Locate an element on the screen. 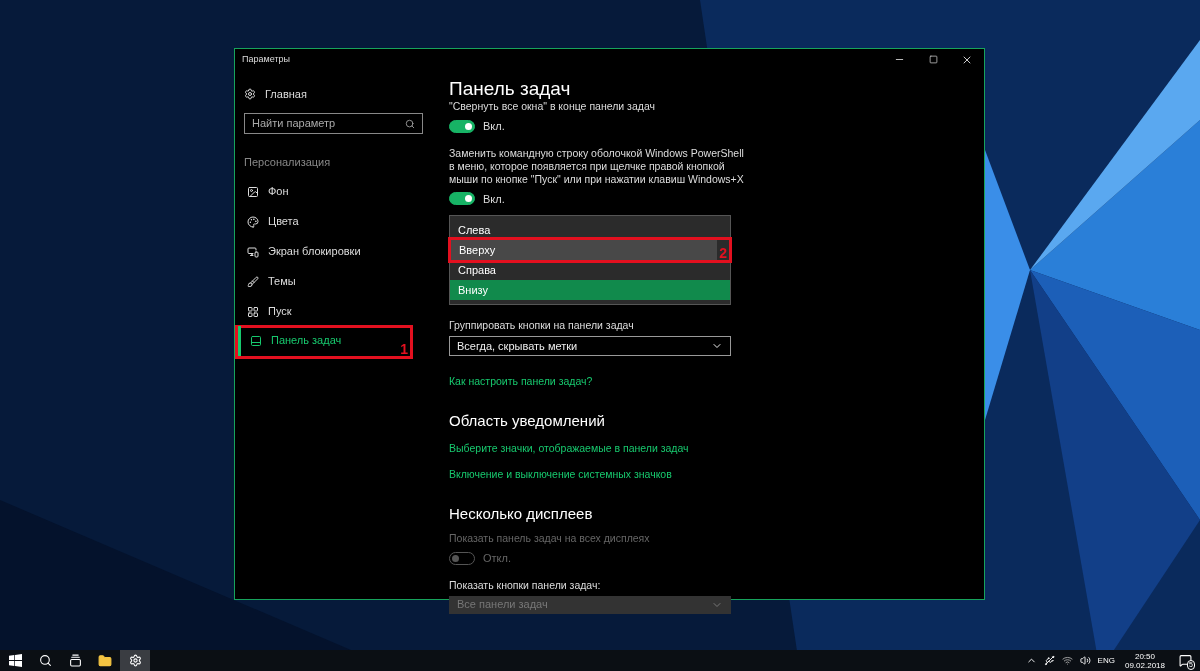 The width and height of the screenshot is (1200, 671). brush-icon is located at coordinates (253, 281).